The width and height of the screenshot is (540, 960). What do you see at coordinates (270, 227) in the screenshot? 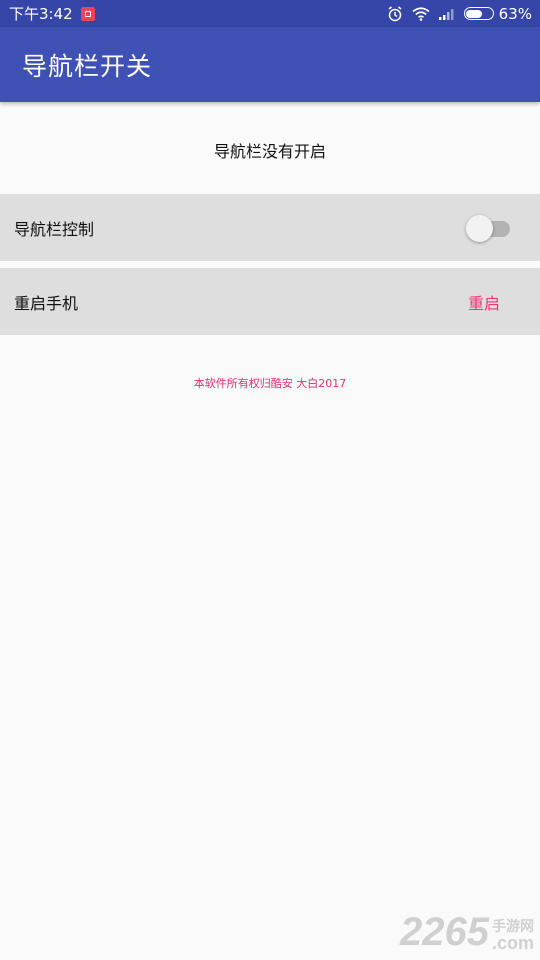
I see `nav-control-row: 导航栏控制` at bounding box center [270, 227].